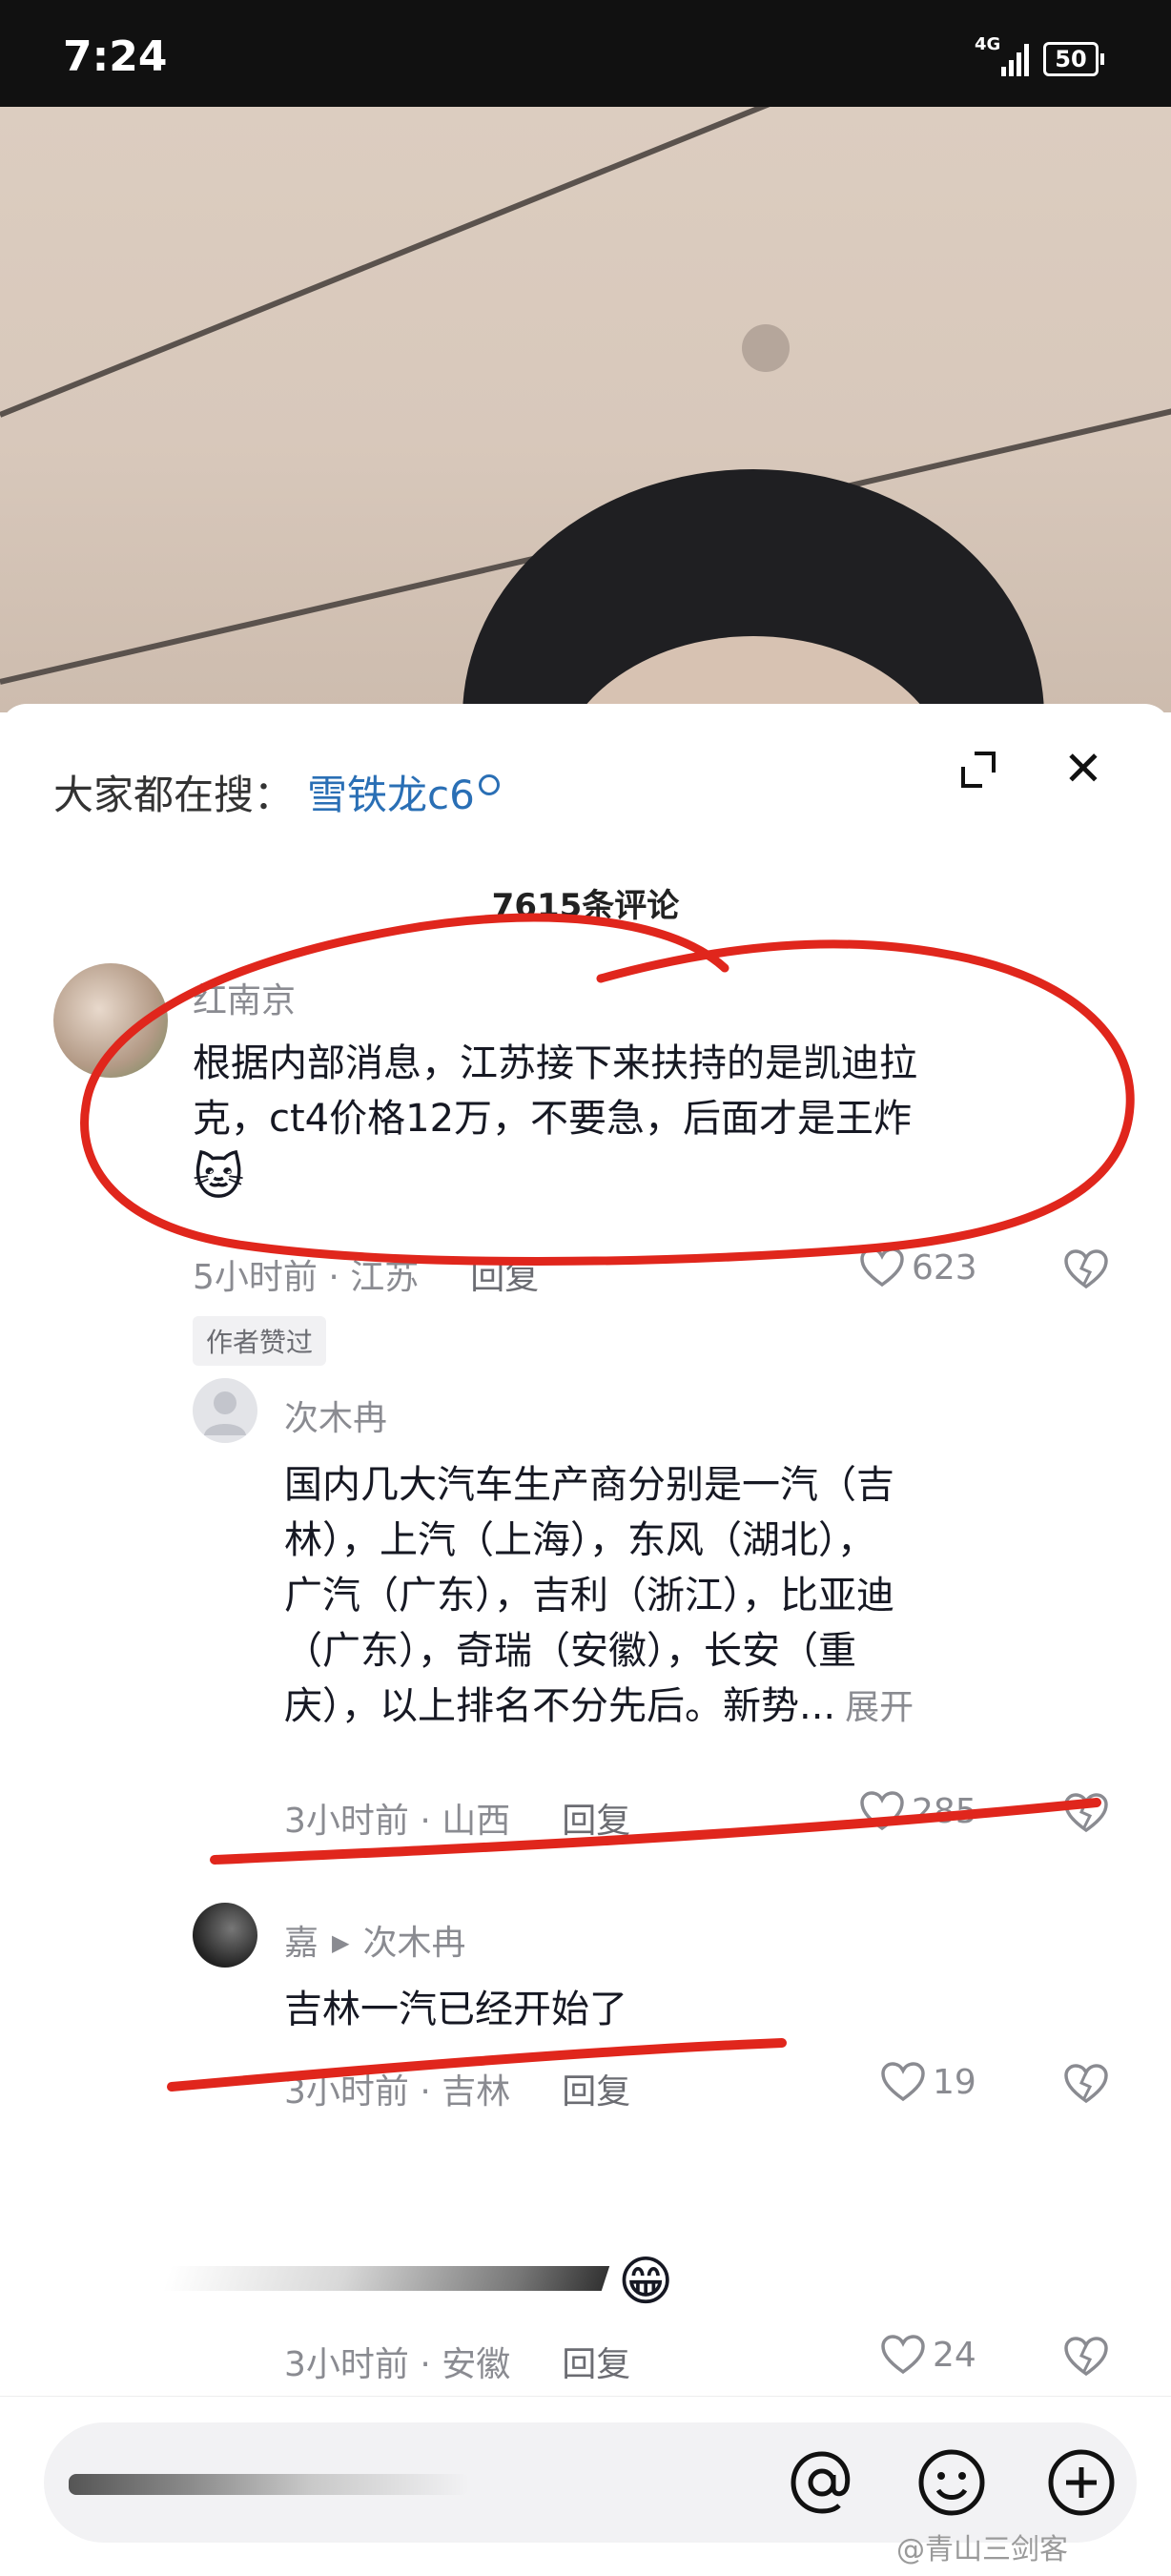 This screenshot has width=1171, height=2576. What do you see at coordinates (928, 2082) in the screenshot?
I see `like-button: 19` at bounding box center [928, 2082].